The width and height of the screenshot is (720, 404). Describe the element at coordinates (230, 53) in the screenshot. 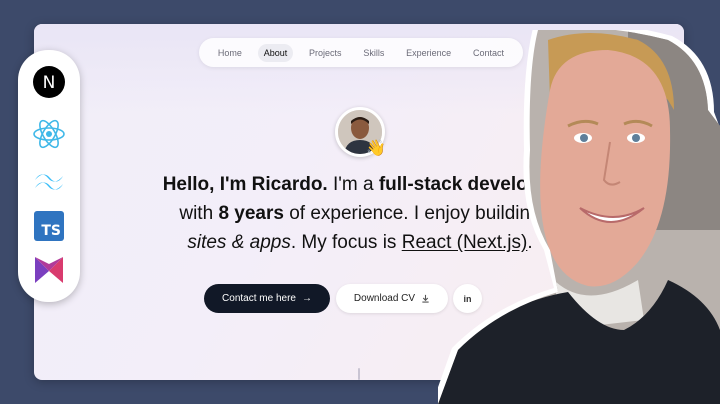

I see `nav-home: Home` at that location.